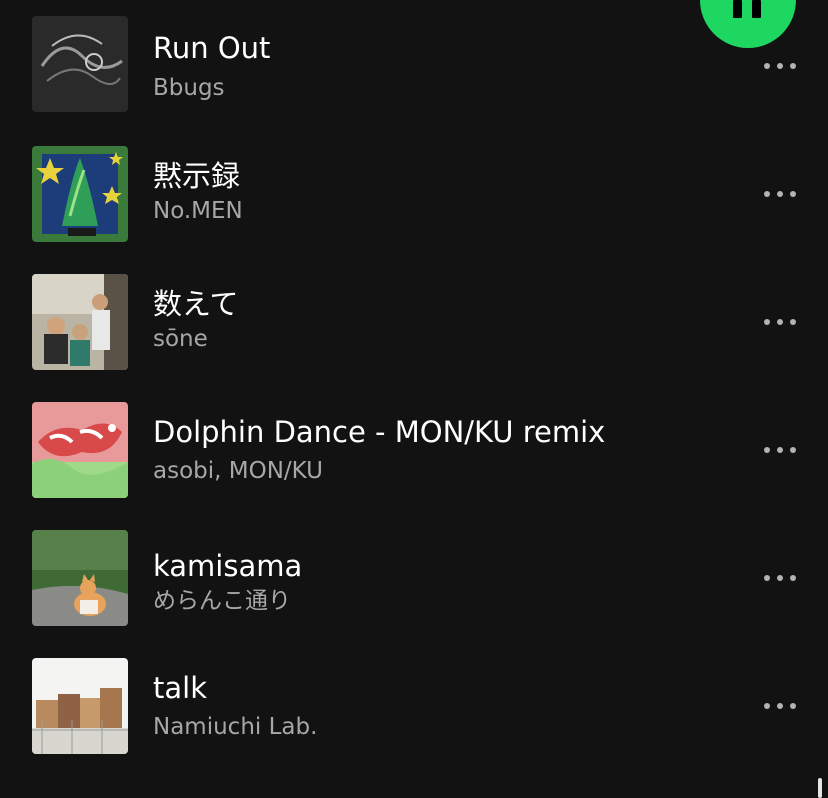 Image resolution: width=828 pixels, height=798 pixels. What do you see at coordinates (222, 601) in the screenshot?
I see `track-artist: めらんこ通り` at bounding box center [222, 601].